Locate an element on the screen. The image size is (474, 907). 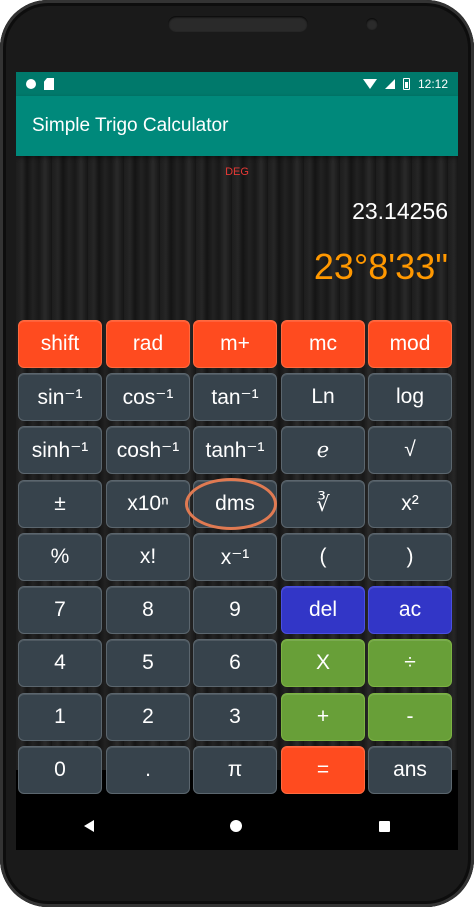
key-r5-c1: 8 is located at coordinates (148, 610).